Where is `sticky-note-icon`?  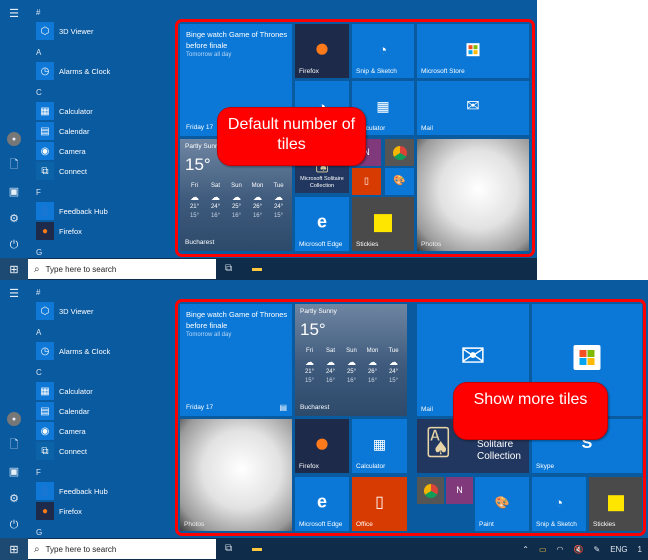
sticky-note-icon is located at coordinates (383, 223).